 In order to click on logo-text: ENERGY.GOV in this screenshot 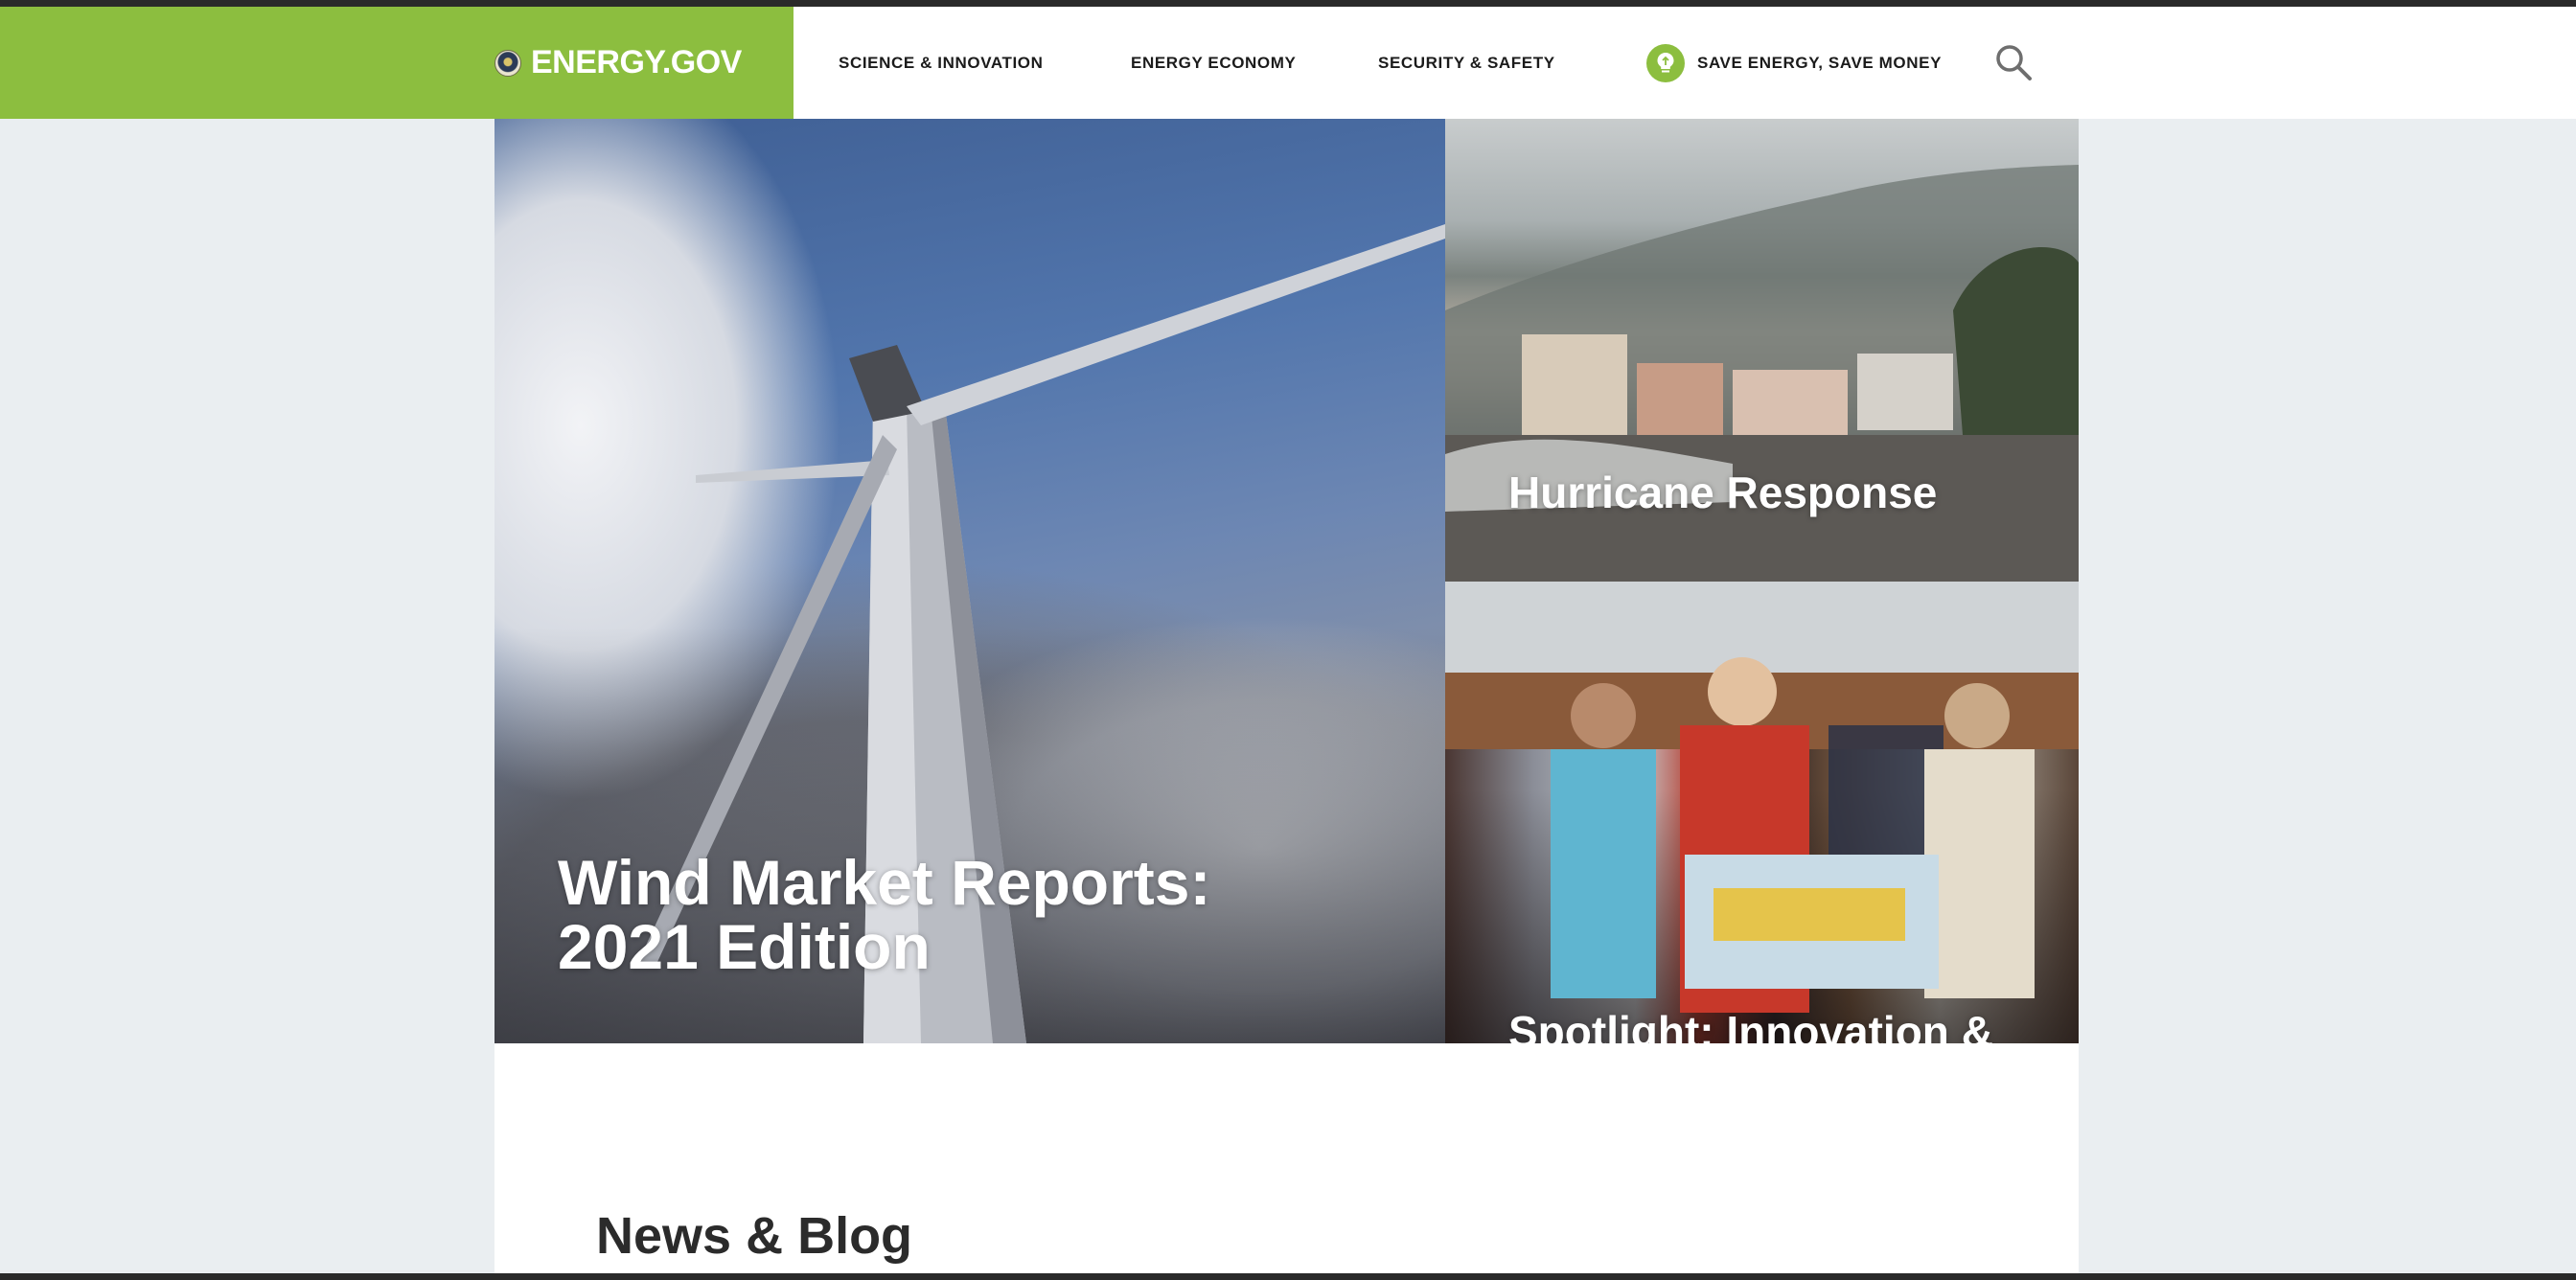, I will do `click(636, 62)`.